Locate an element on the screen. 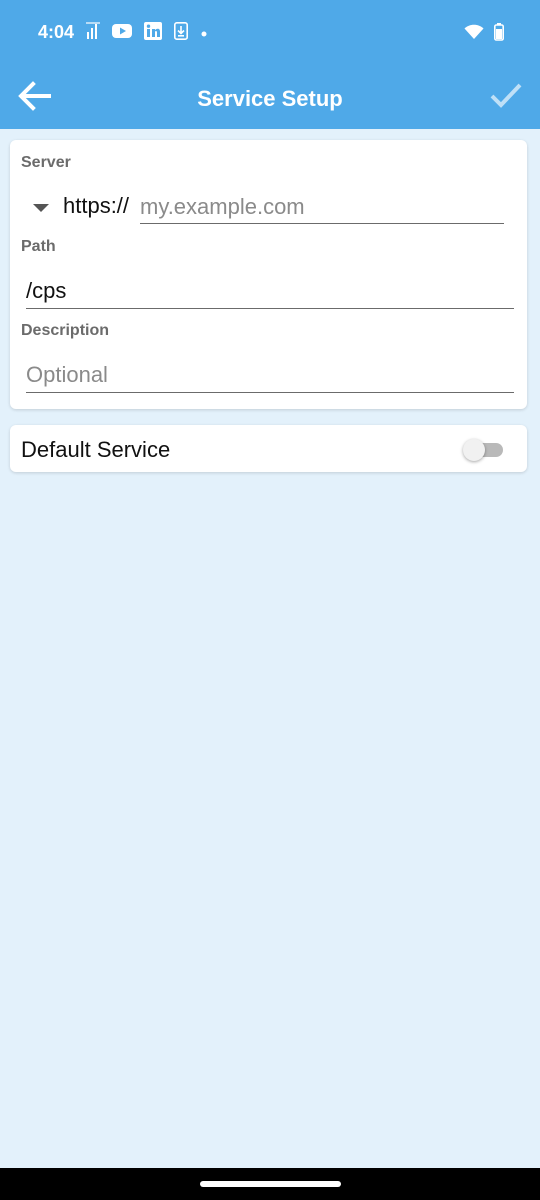 The height and width of the screenshot is (1200, 540). download-icon is located at coordinates (181, 33).